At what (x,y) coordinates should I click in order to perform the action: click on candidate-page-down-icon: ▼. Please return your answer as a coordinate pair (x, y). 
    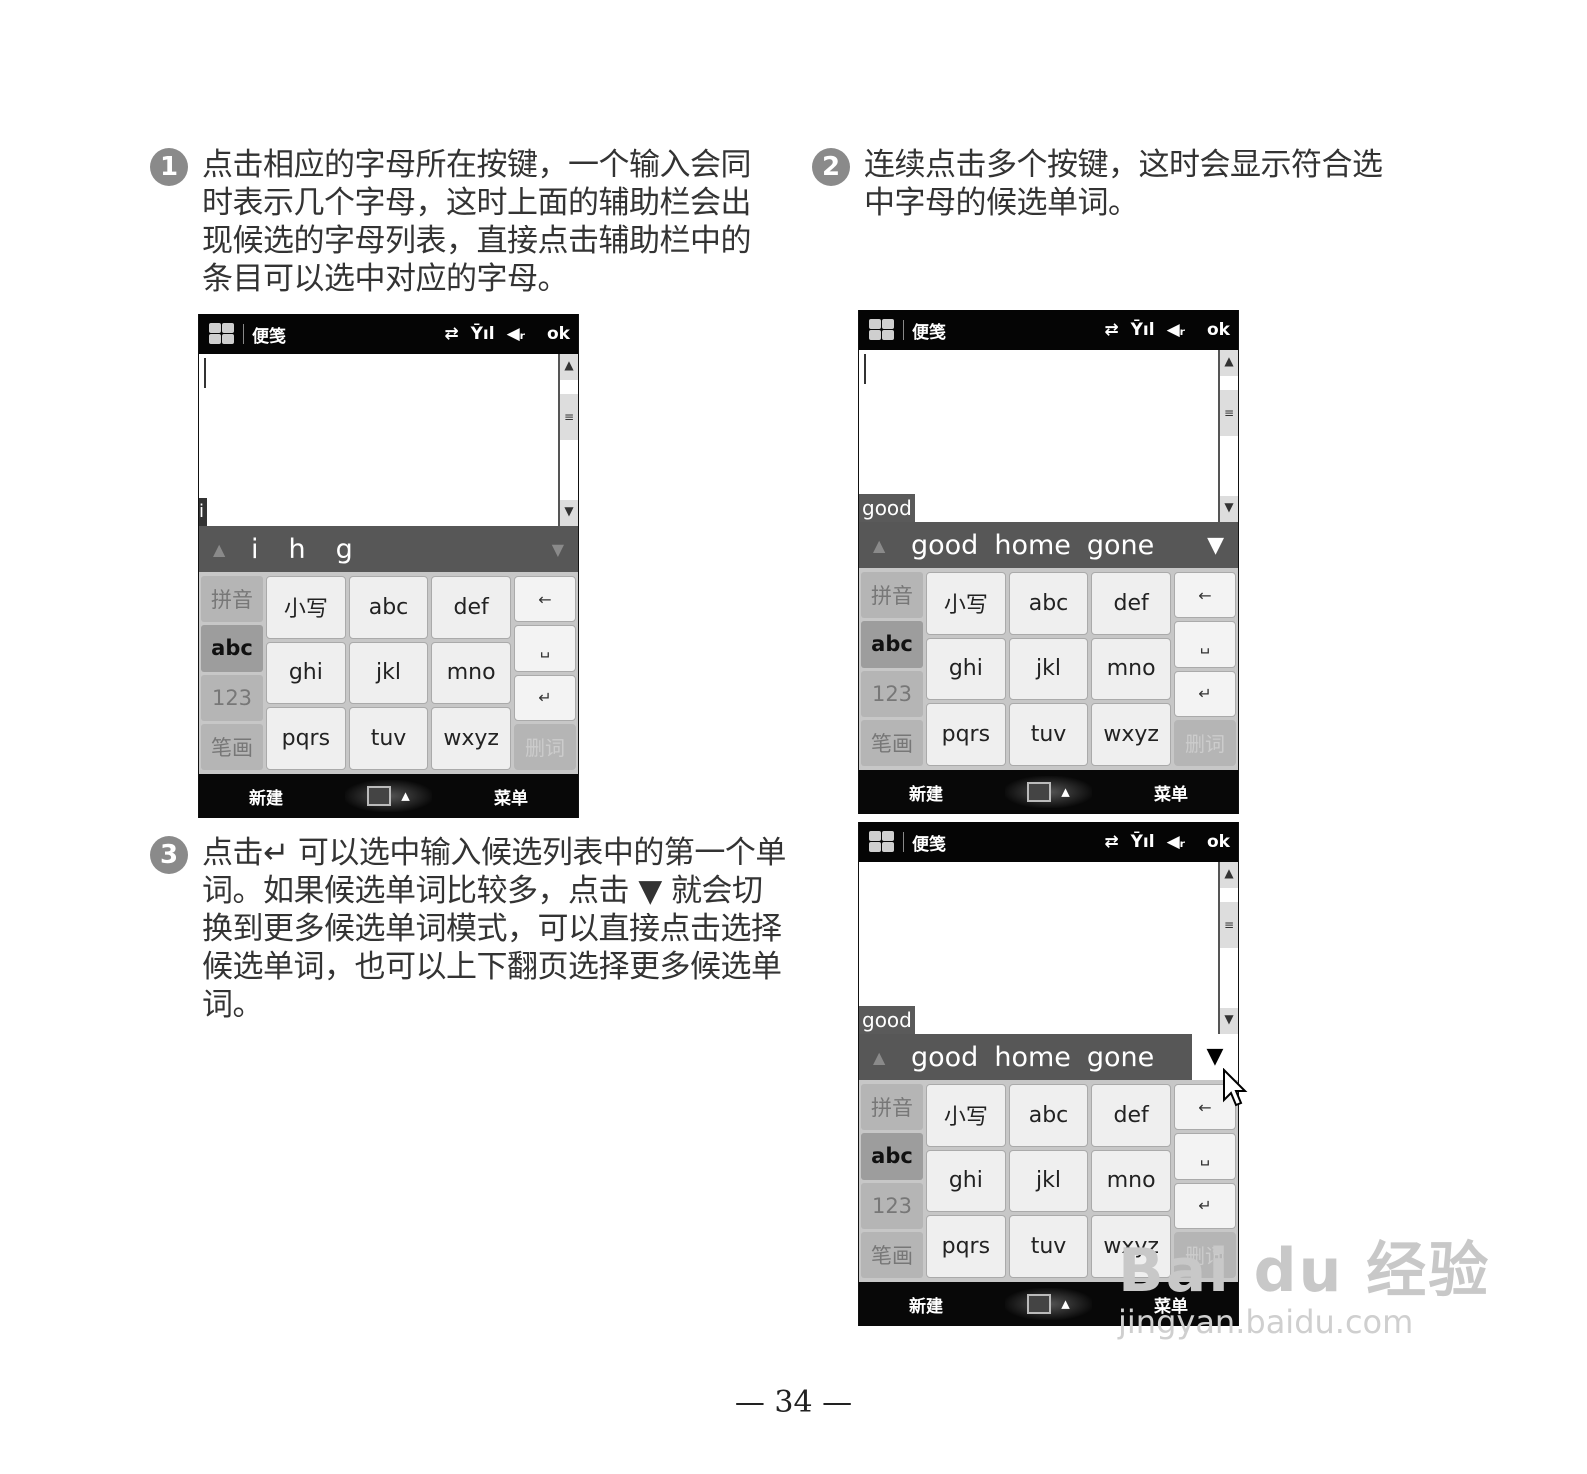
    Looking at the image, I should click on (558, 549).